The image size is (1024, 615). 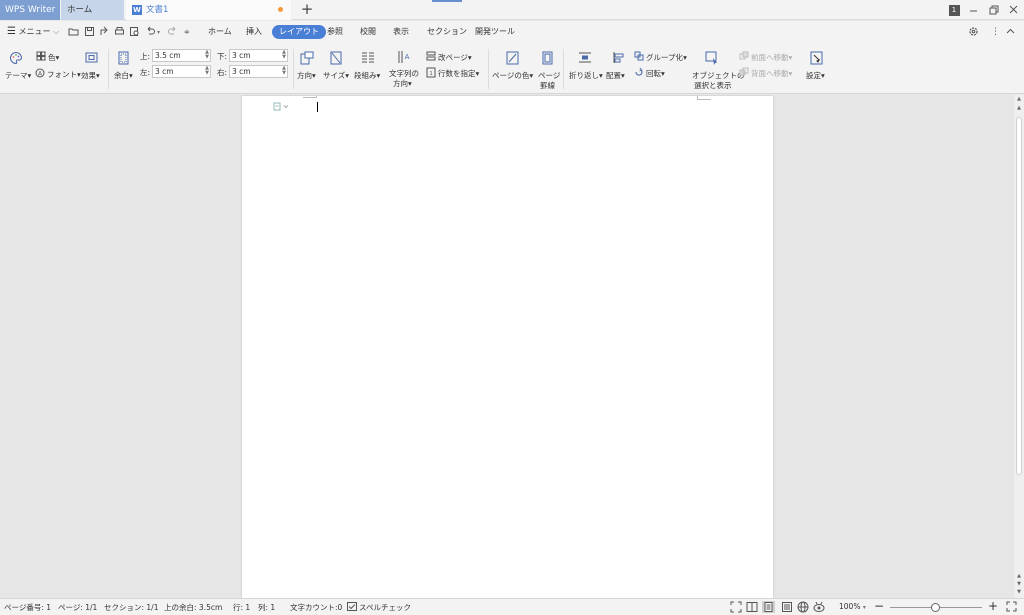 I want to click on right-margin-input: 3 cm ▲ ▼, so click(x=258, y=71).